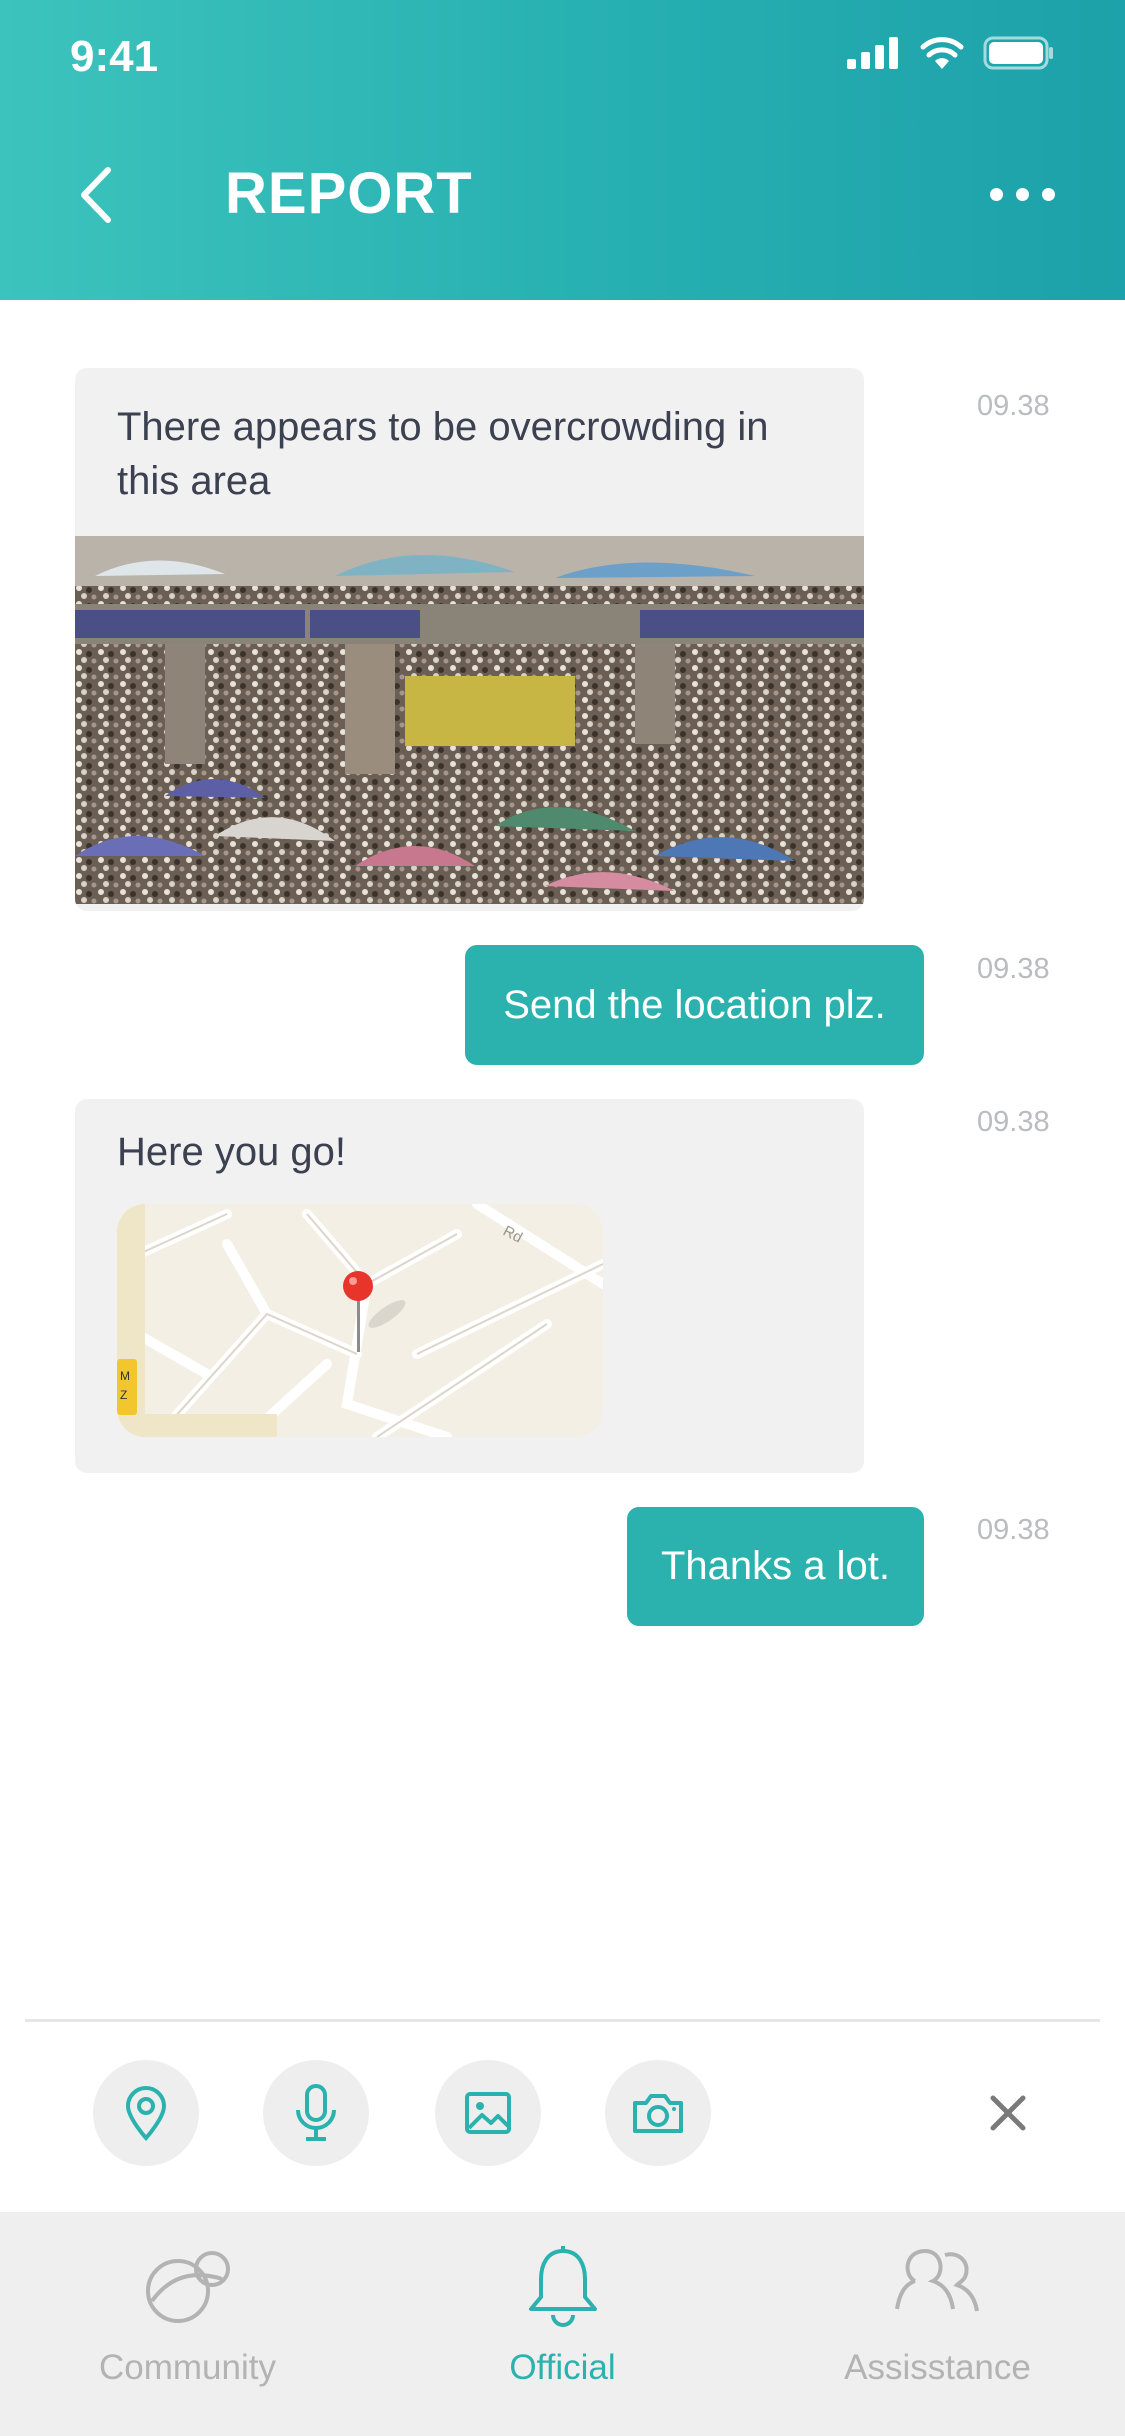  What do you see at coordinates (187, 2287) in the screenshot?
I see `community-icon` at bounding box center [187, 2287].